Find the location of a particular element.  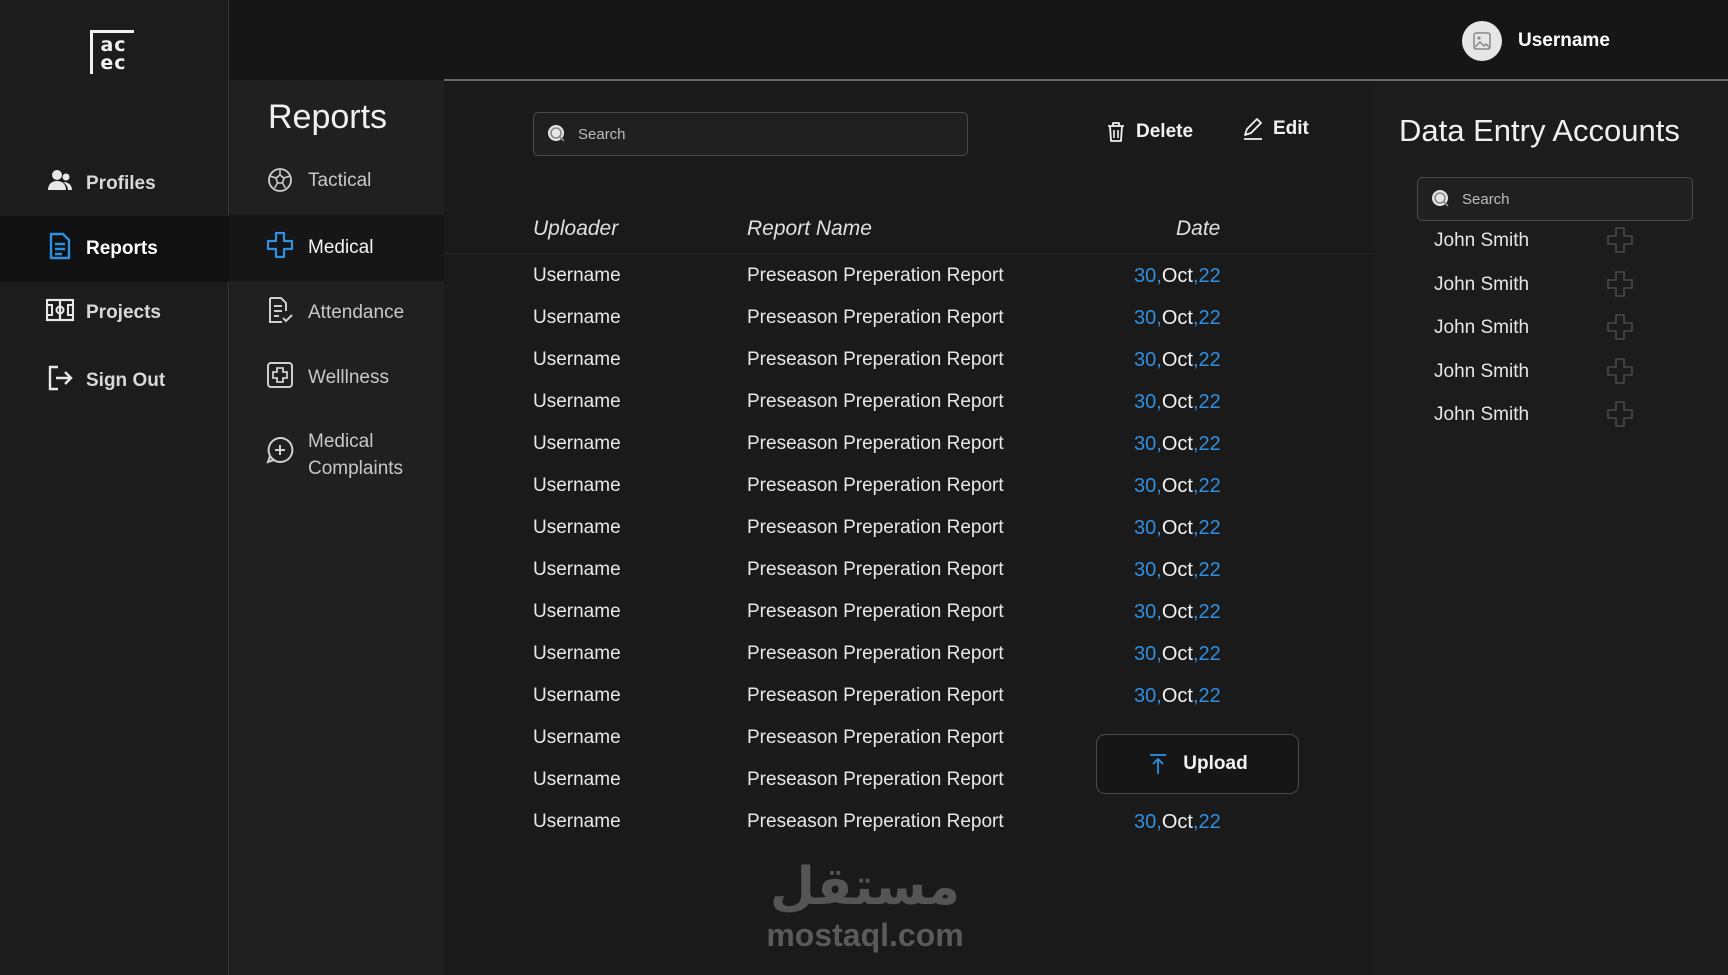

avatar is located at coordinates (1482, 41).